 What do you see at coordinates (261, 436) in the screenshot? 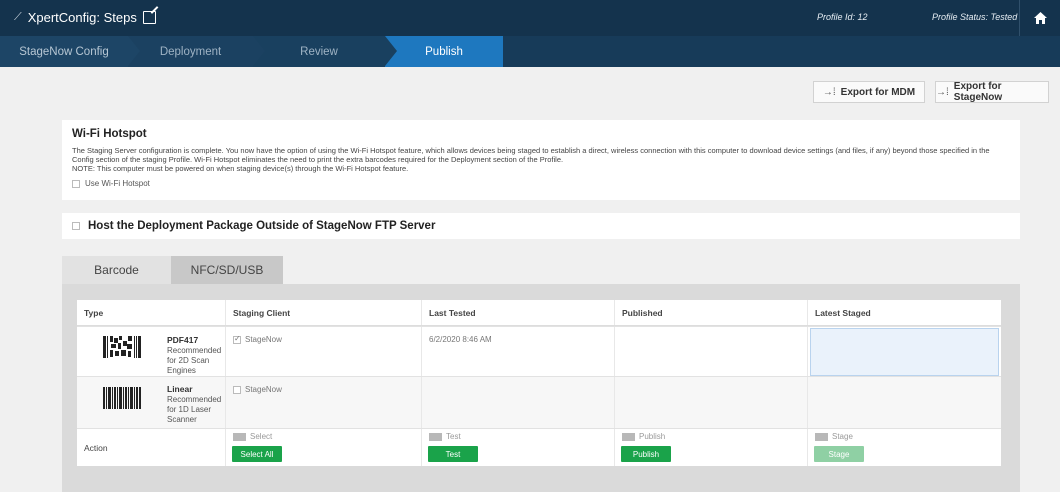
I see `select-label: Select` at bounding box center [261, 436].